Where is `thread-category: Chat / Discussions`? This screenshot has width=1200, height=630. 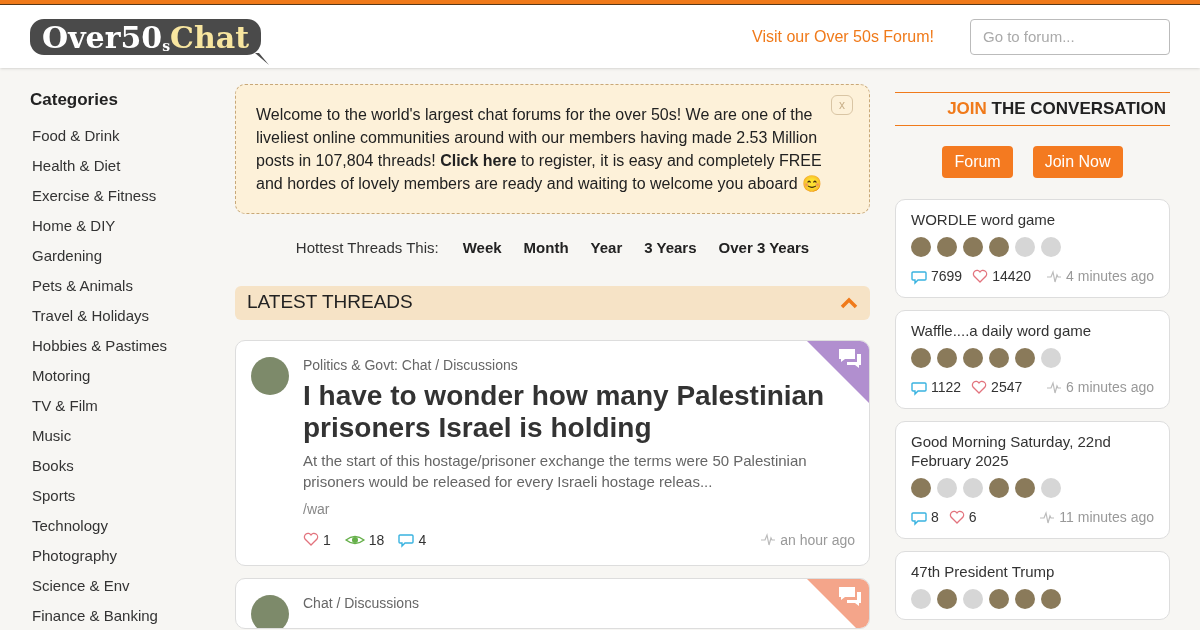 thread-category: Chat / Discussions is located at coordinates (361, 603).